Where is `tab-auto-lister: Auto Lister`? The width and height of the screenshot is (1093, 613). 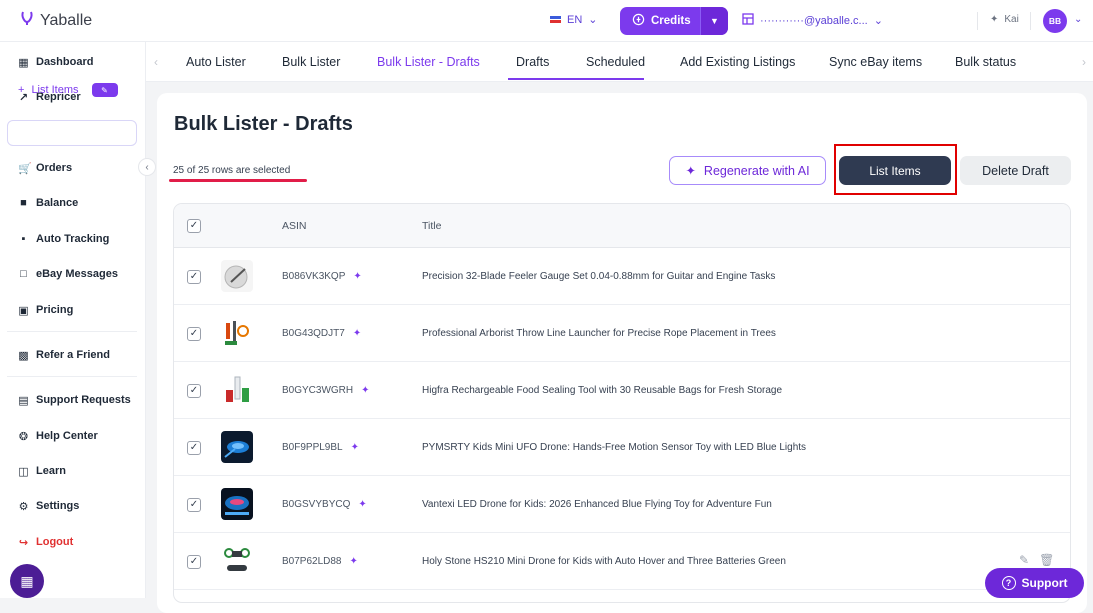
tab-auto-lister: Auto Lister is located at coordinates (216, 62).